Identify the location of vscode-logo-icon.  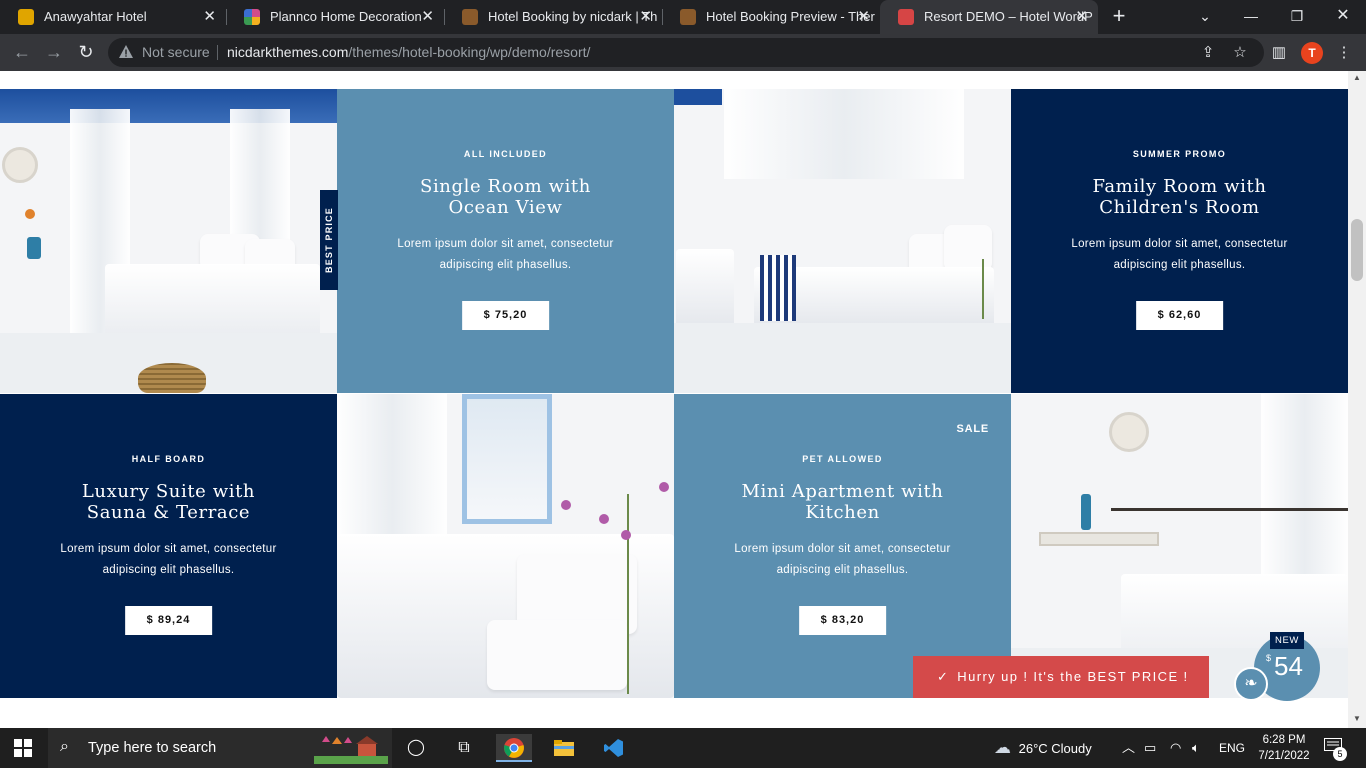
(613, 748).